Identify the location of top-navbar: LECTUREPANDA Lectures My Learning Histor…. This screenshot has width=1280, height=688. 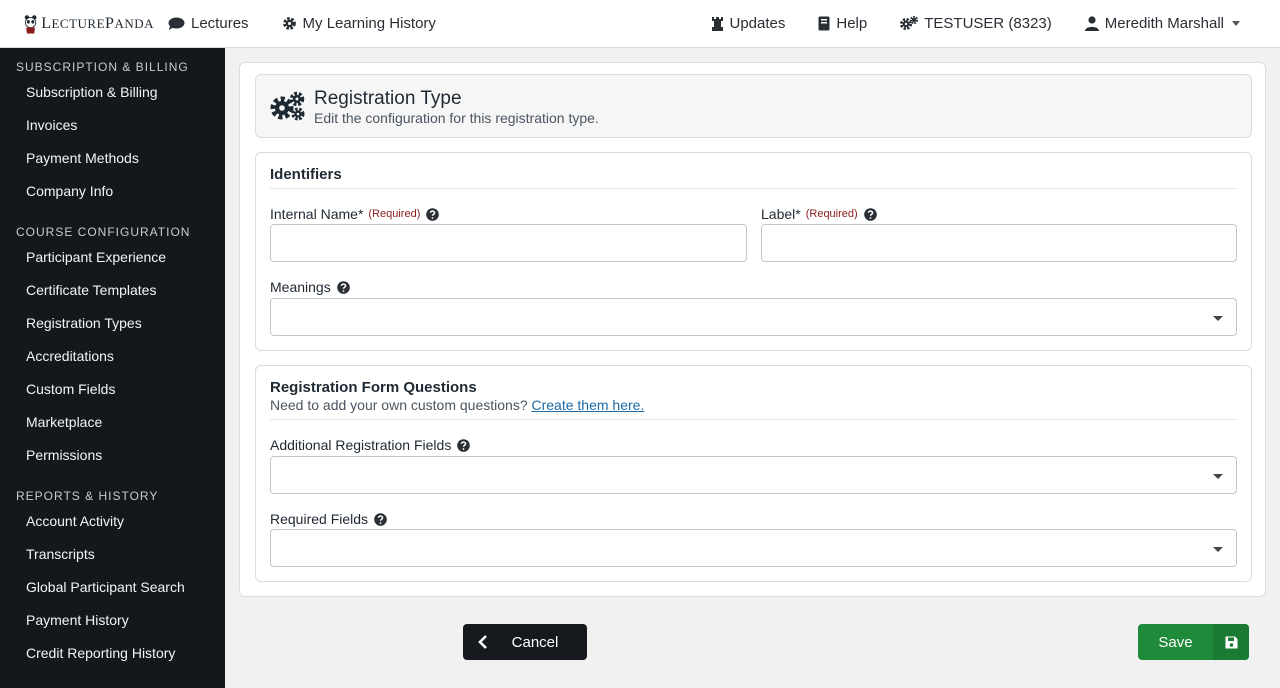
(640, 24).